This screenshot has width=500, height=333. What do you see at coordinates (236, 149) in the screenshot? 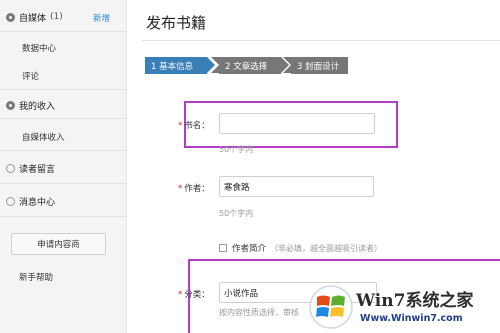
I see `book-name-hint: 50个字内` at bounding box center [236, 149].